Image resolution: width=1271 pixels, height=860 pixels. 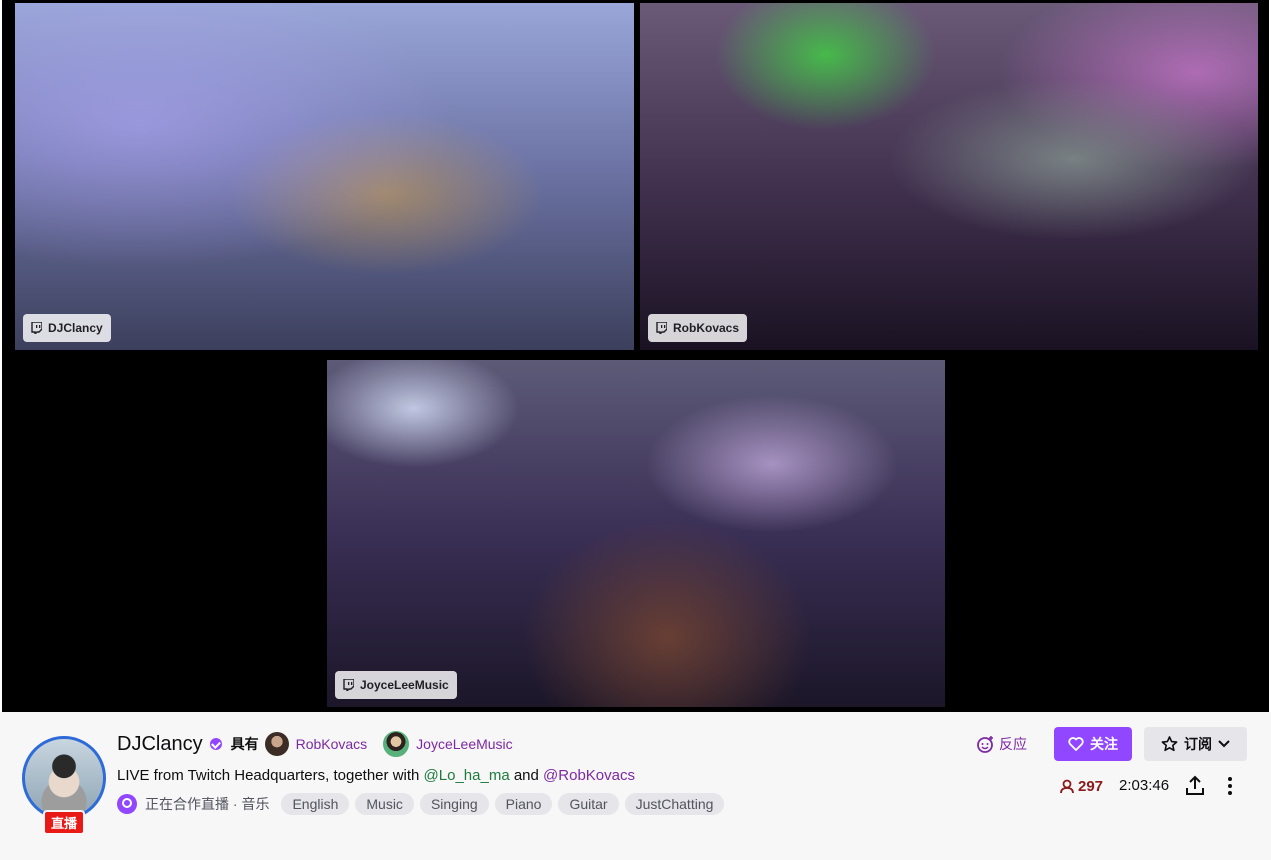 What do you see at coordinates (187, 804) in the screenshot?
I see `collab-status: 正在合作直播` at bounding box center [187, 804].